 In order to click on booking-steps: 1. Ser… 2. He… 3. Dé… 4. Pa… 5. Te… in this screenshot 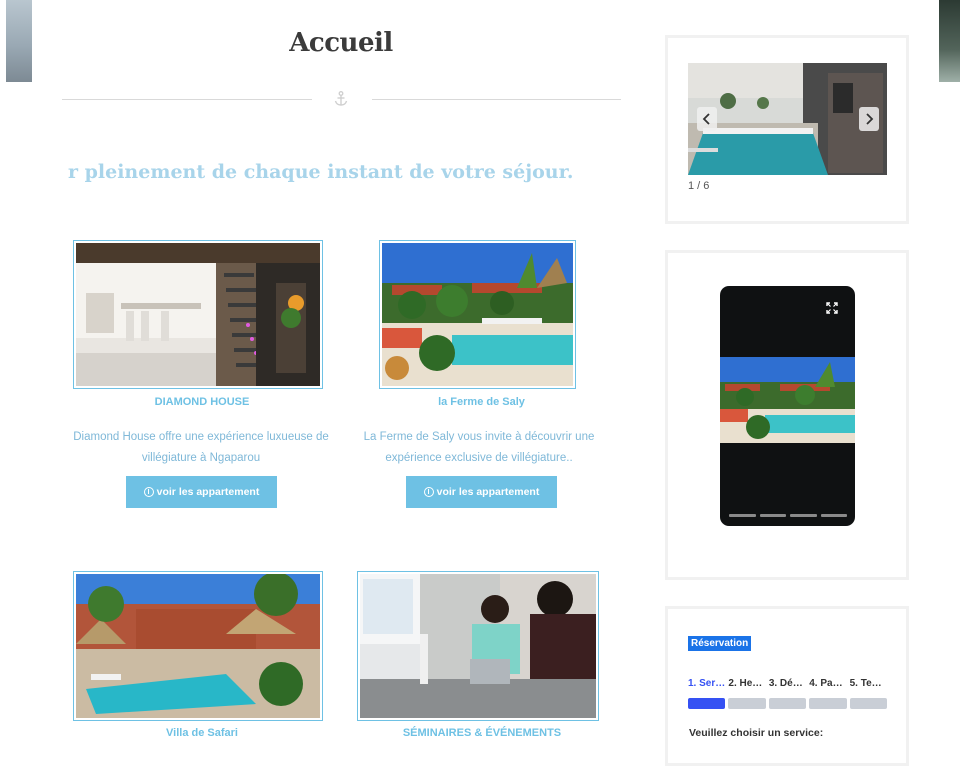, I will do `click(787, 683)`.